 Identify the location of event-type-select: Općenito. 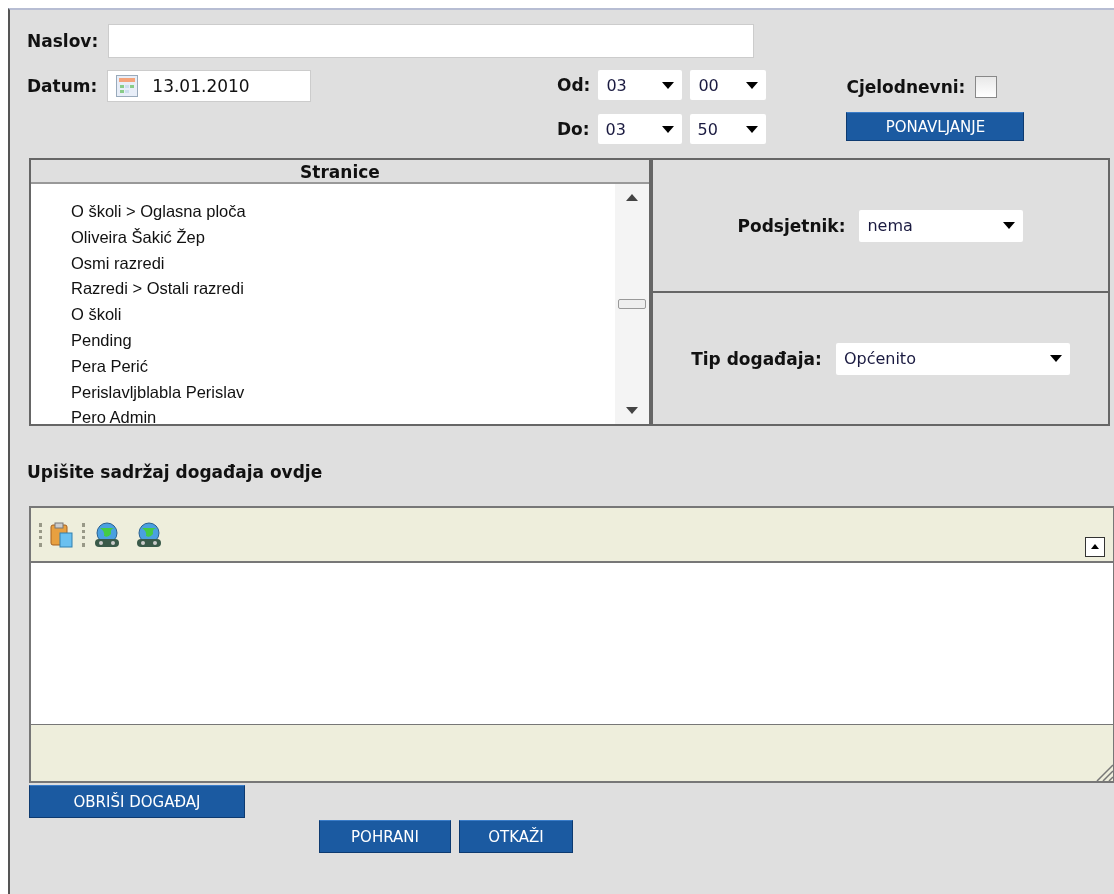
(952, 358).